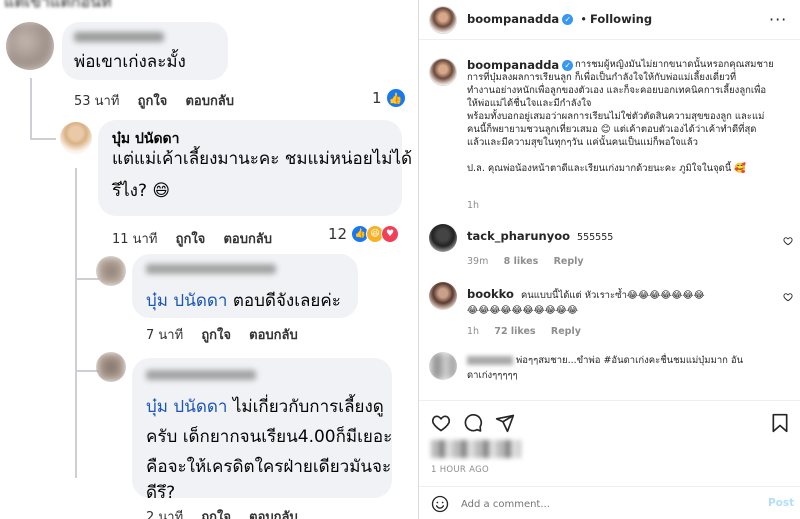  Describe the element at coordinates (269, 437) in the screenshot. I see `comment-text-line: ครับ เด็กยากจนเรียน4.00ก็มีเยอะ` at that location.